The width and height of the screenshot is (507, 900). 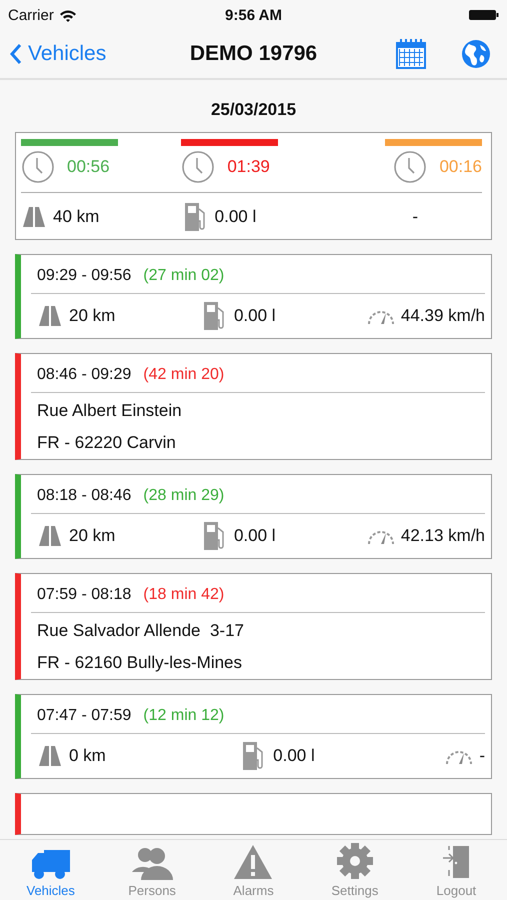 What do you see at coordinates (254, 110) in the screenshot?
I see `date-label: 25/03/2015` at bounding box center [254, 110].